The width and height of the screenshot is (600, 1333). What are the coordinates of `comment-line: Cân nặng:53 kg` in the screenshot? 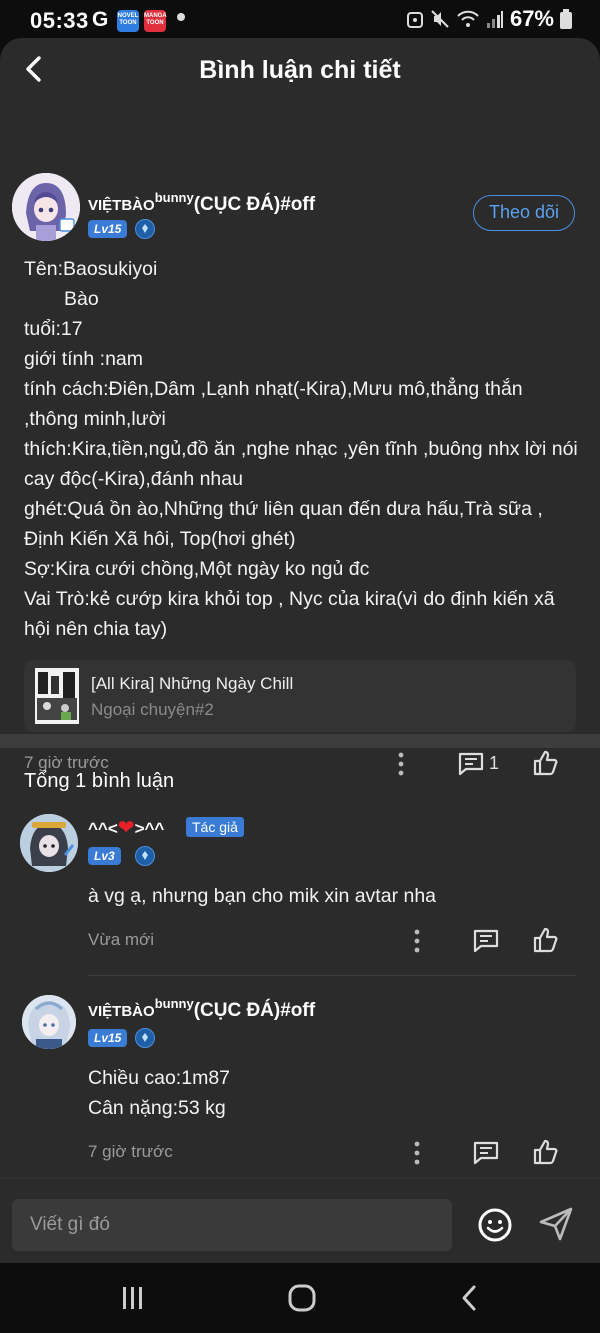 It's located at (157, 1108).